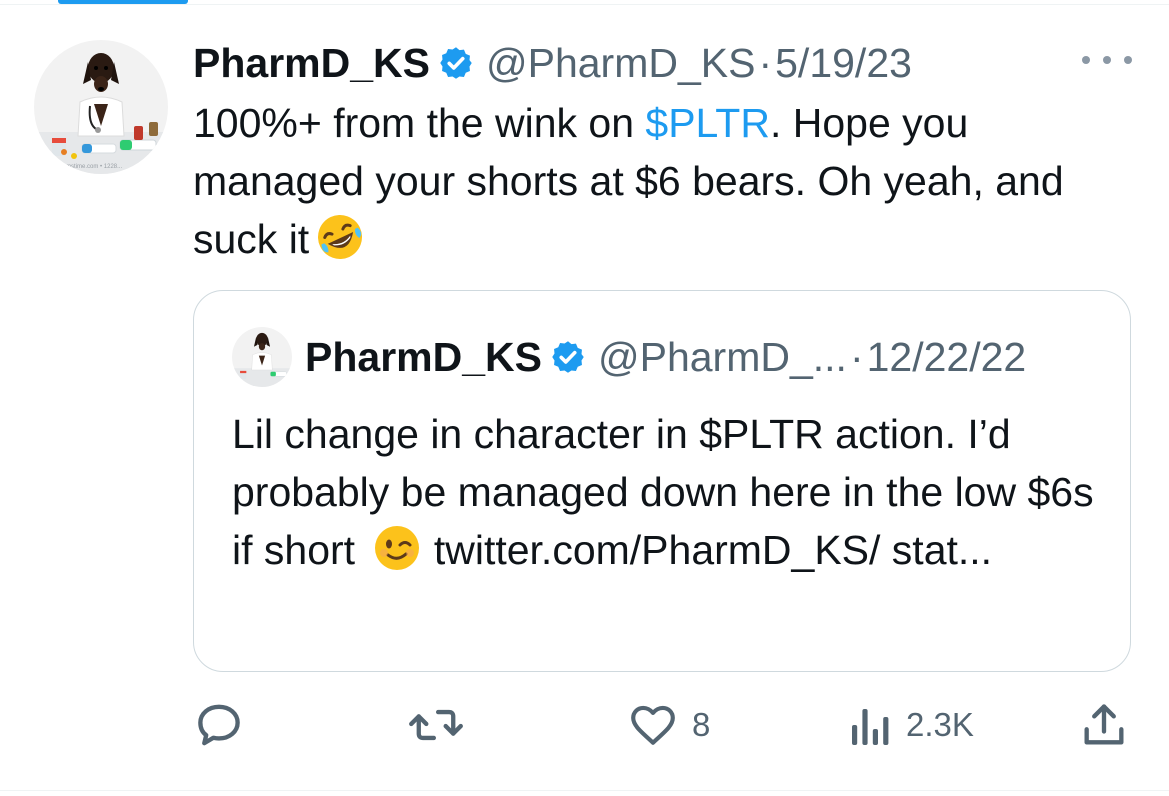 This screenshot has width=1169, height=796. What do you see at coordinates (584, 725) in the screenshot?
I see `action-bar: 8 2.3K` at bounding box center [584, 725].